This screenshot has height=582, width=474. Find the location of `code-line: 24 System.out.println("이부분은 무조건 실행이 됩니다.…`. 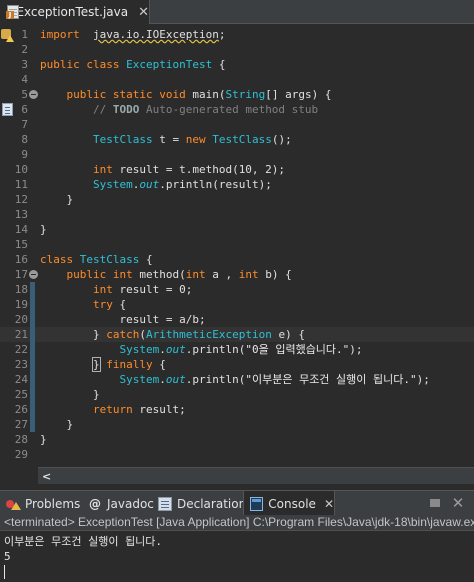

code-line: 24 System.out.println("이부분은 무조건 실행이 됩니다.… is located at coordinates (237, 379).